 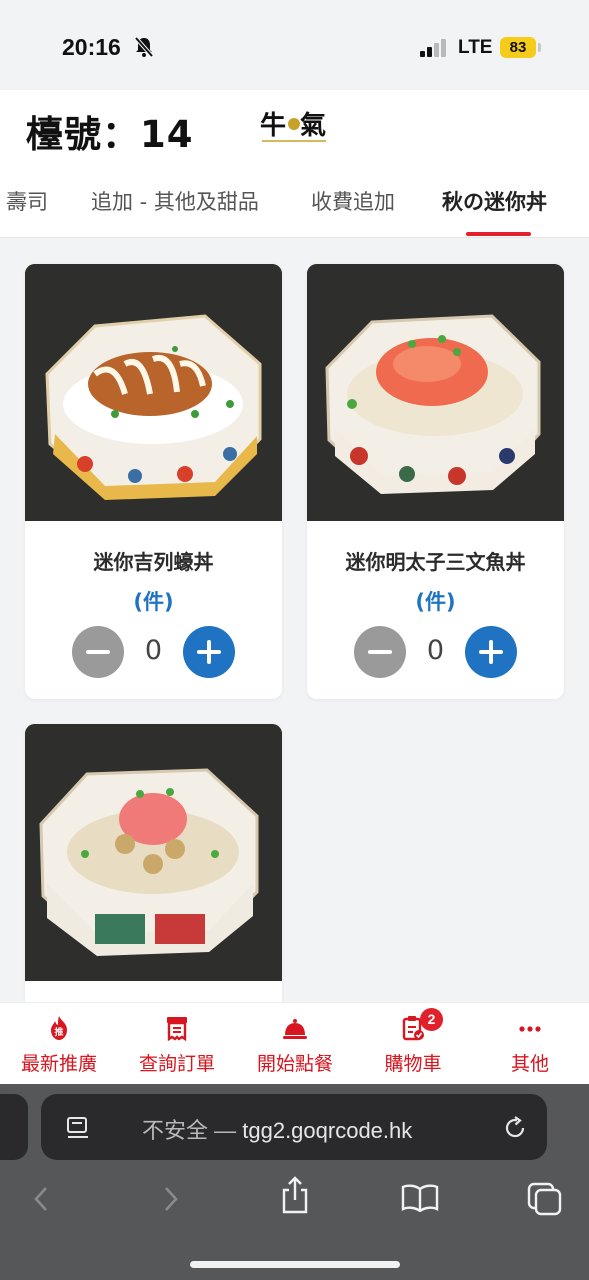 I want to click on active-tab-indicator, so click(x=498, y=234).